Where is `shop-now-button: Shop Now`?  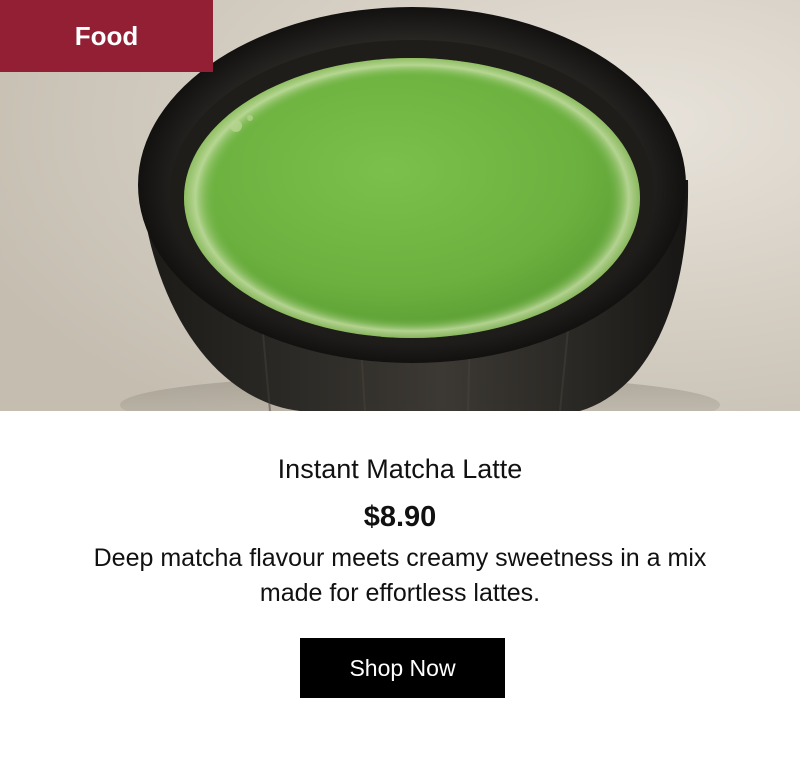
shop-now-button: Shop Now is located at coordinates (402, 668).